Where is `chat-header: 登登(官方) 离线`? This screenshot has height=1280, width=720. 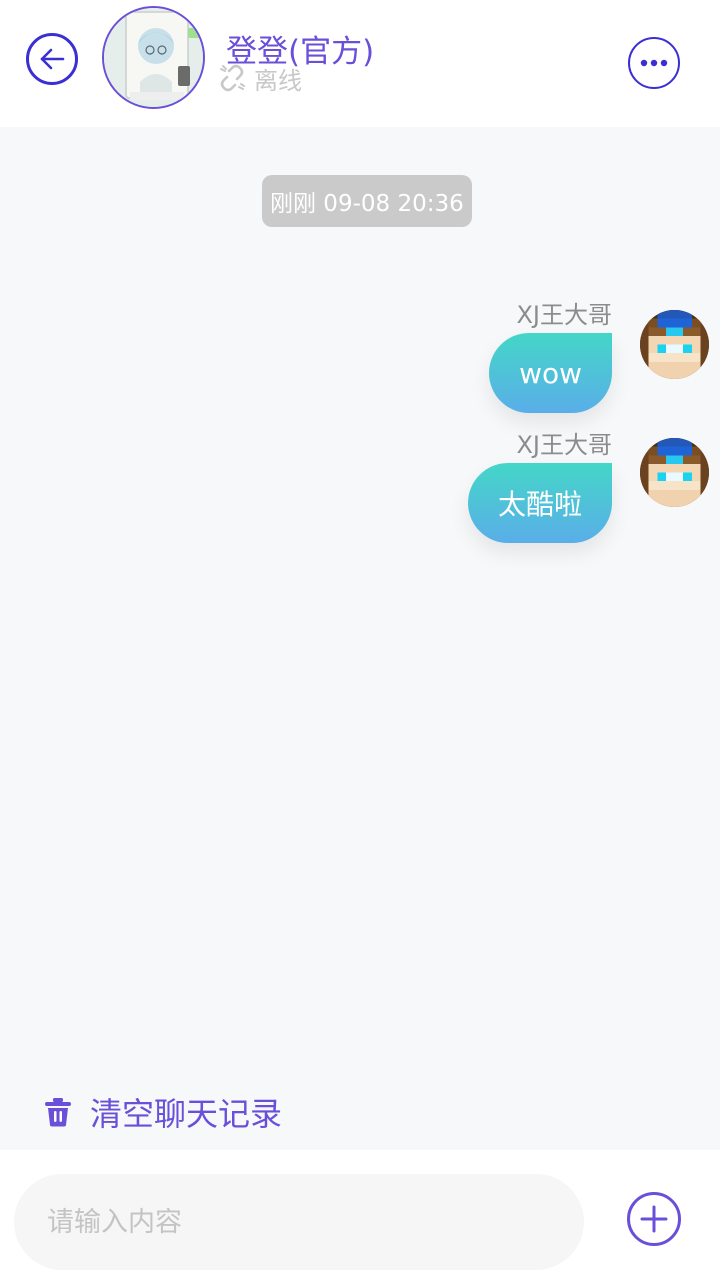
chat-header: 登登(官方) 离线 is located at coordinates (360, 63).